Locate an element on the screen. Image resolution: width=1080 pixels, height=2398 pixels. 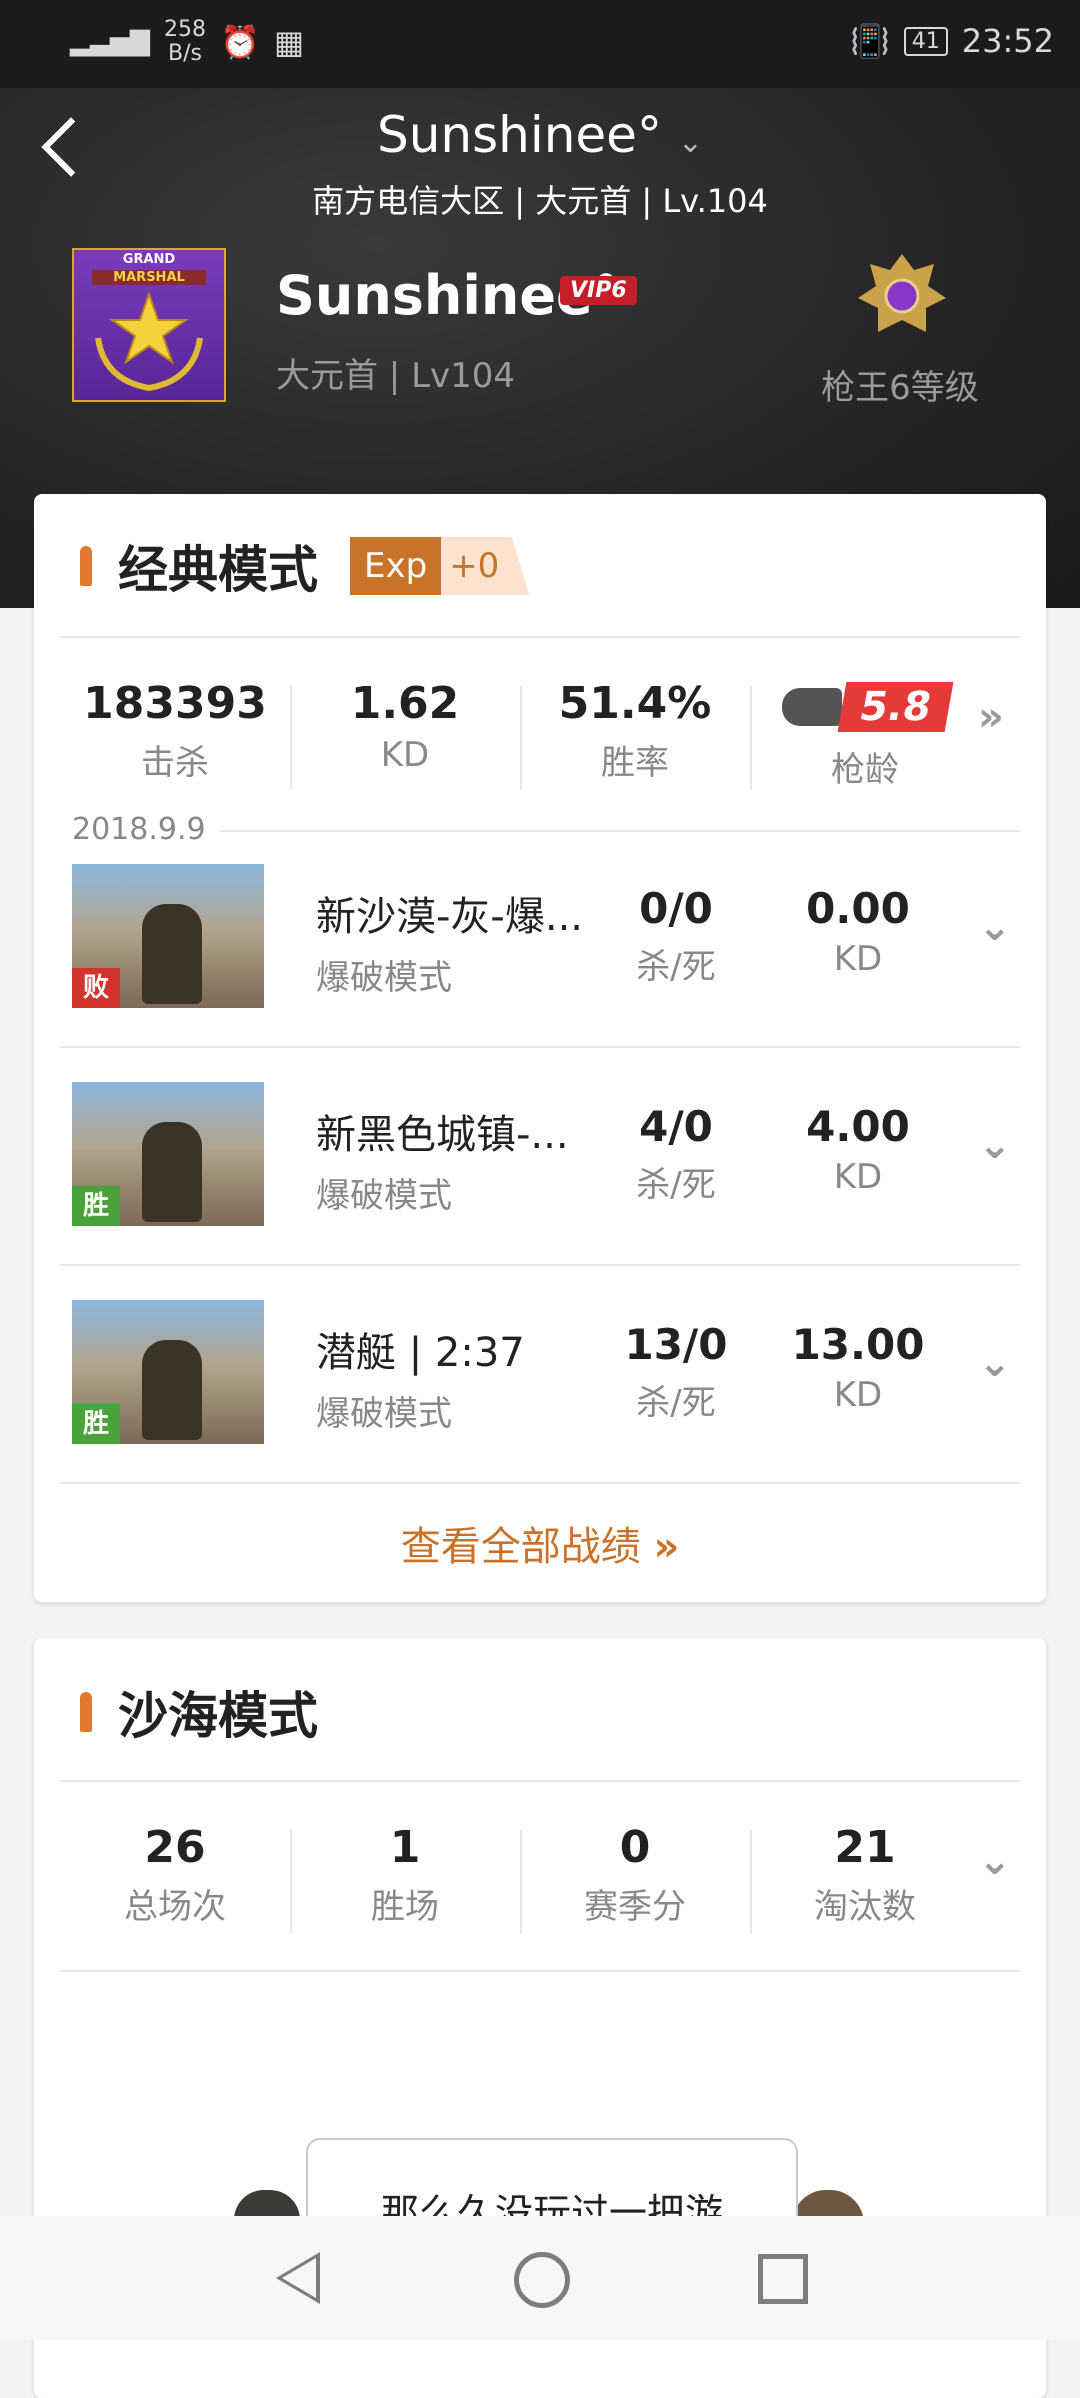
stat-gun-age: 5.8 枪龄 is located at coordinates (865, 734).